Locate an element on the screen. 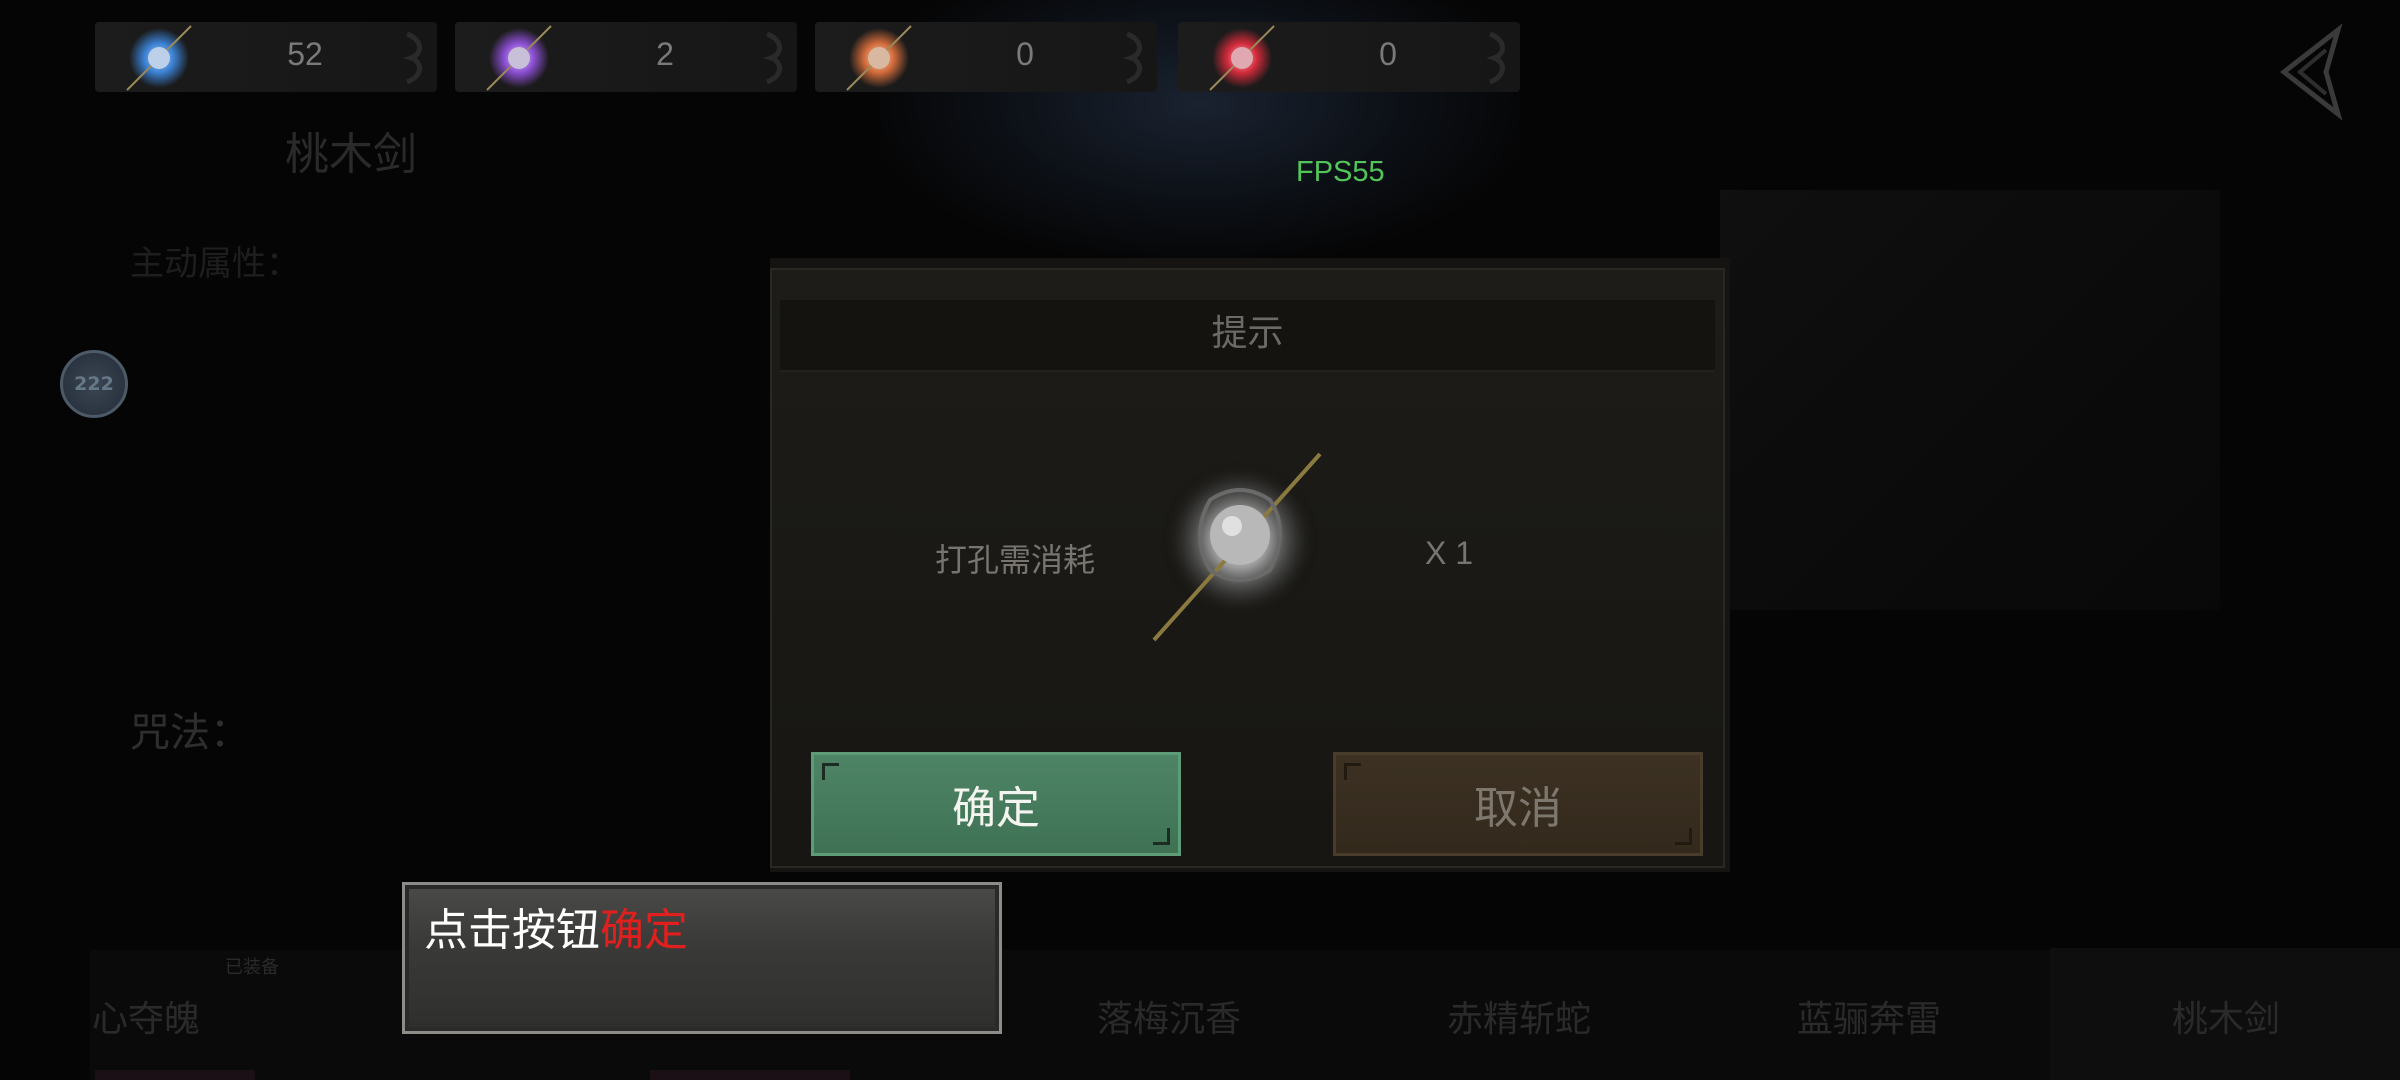 This screenshot has width=2400, height=1080. purple-gem-count: 2 is located at coordinates (665, 54).